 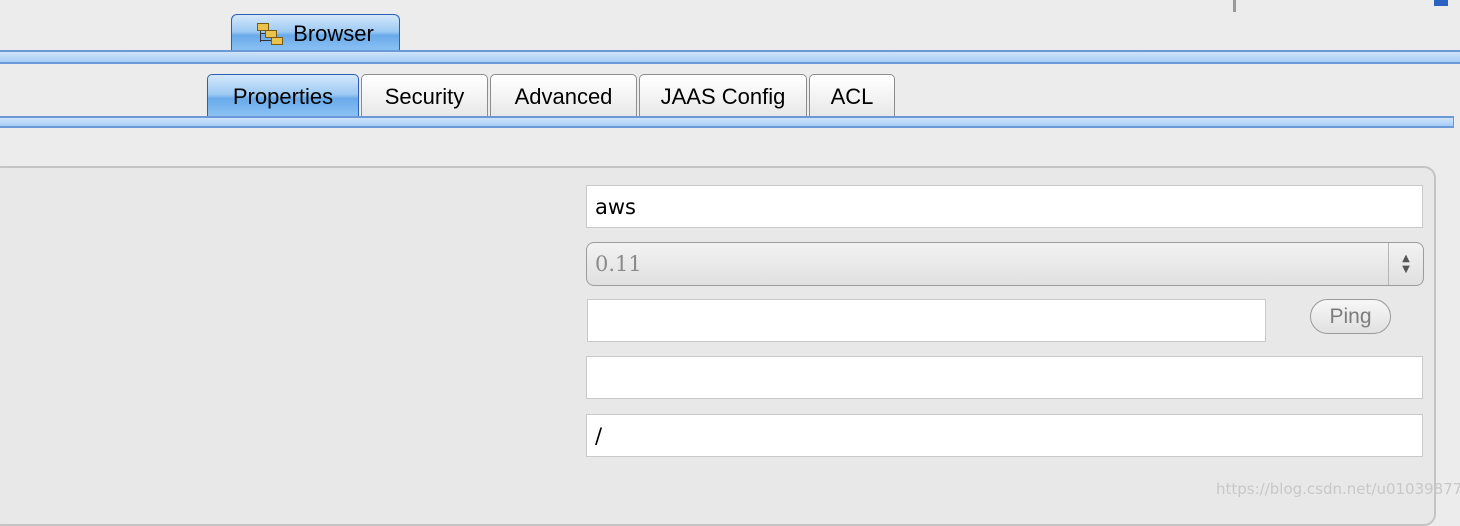 I want to click on tab-jaas-config: JAAS Config, so click(x=723, y=96).